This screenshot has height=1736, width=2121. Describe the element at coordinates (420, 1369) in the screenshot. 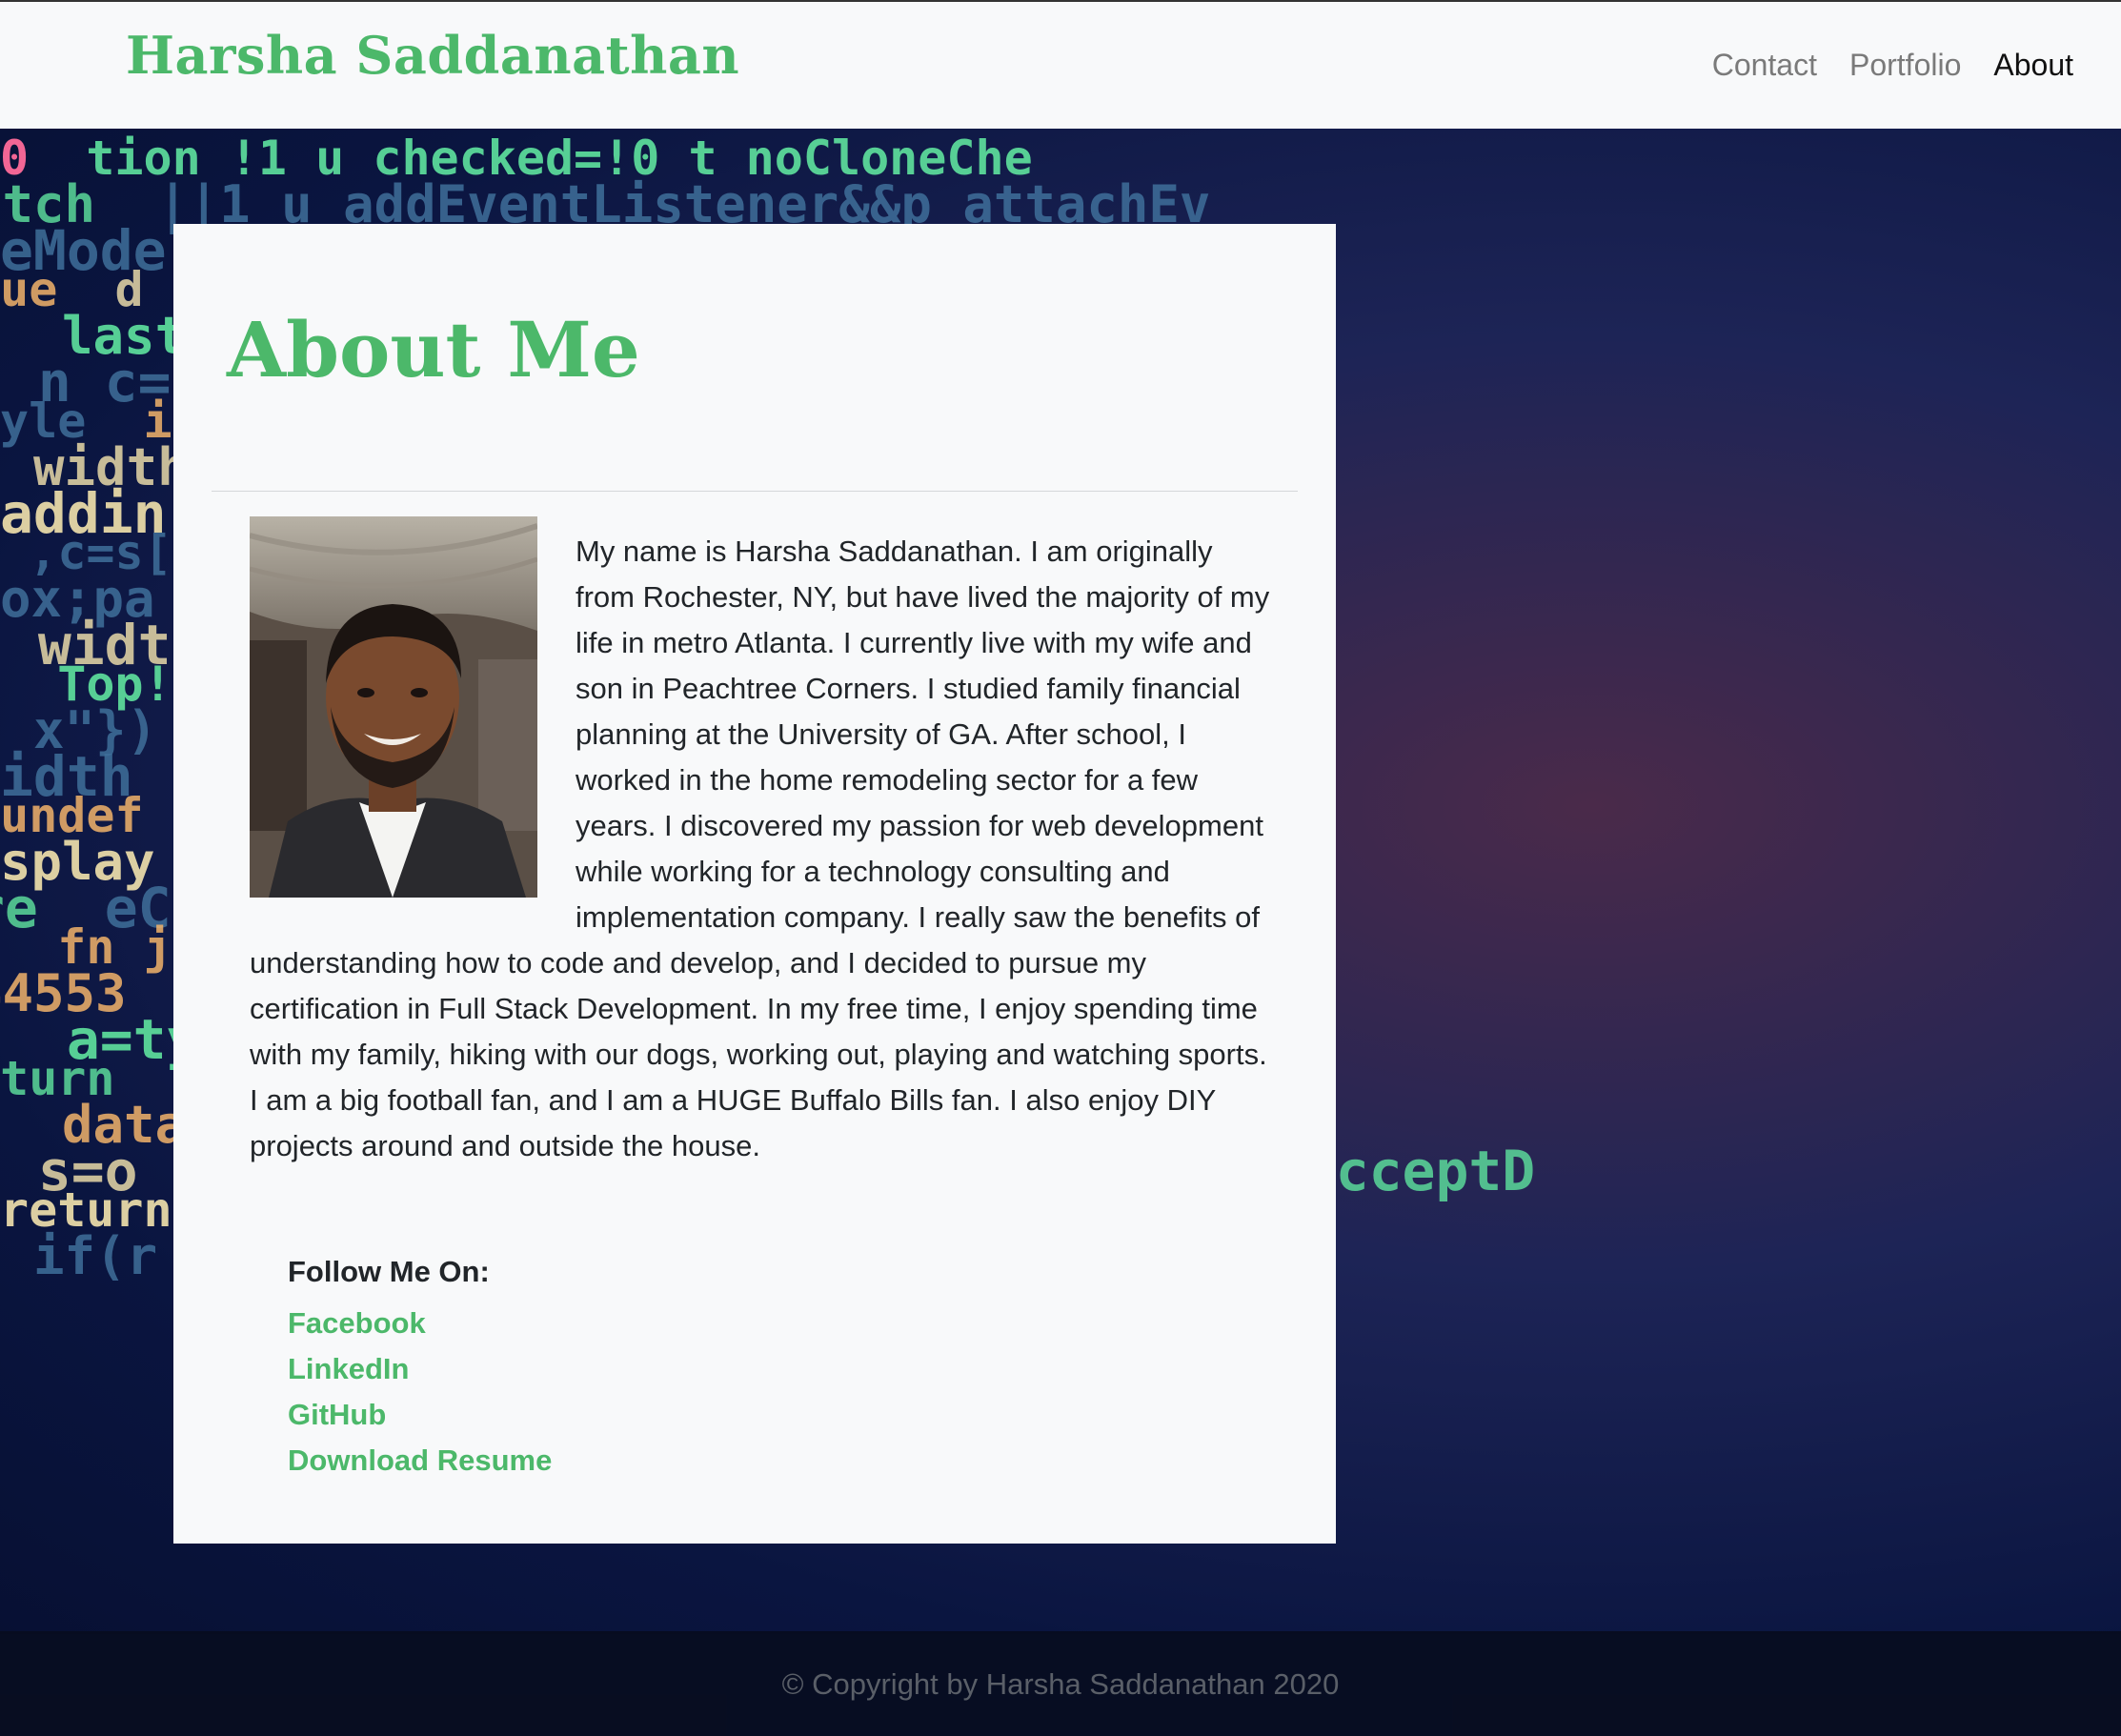

I see `linkedin-link: LinkedIn` at that location.